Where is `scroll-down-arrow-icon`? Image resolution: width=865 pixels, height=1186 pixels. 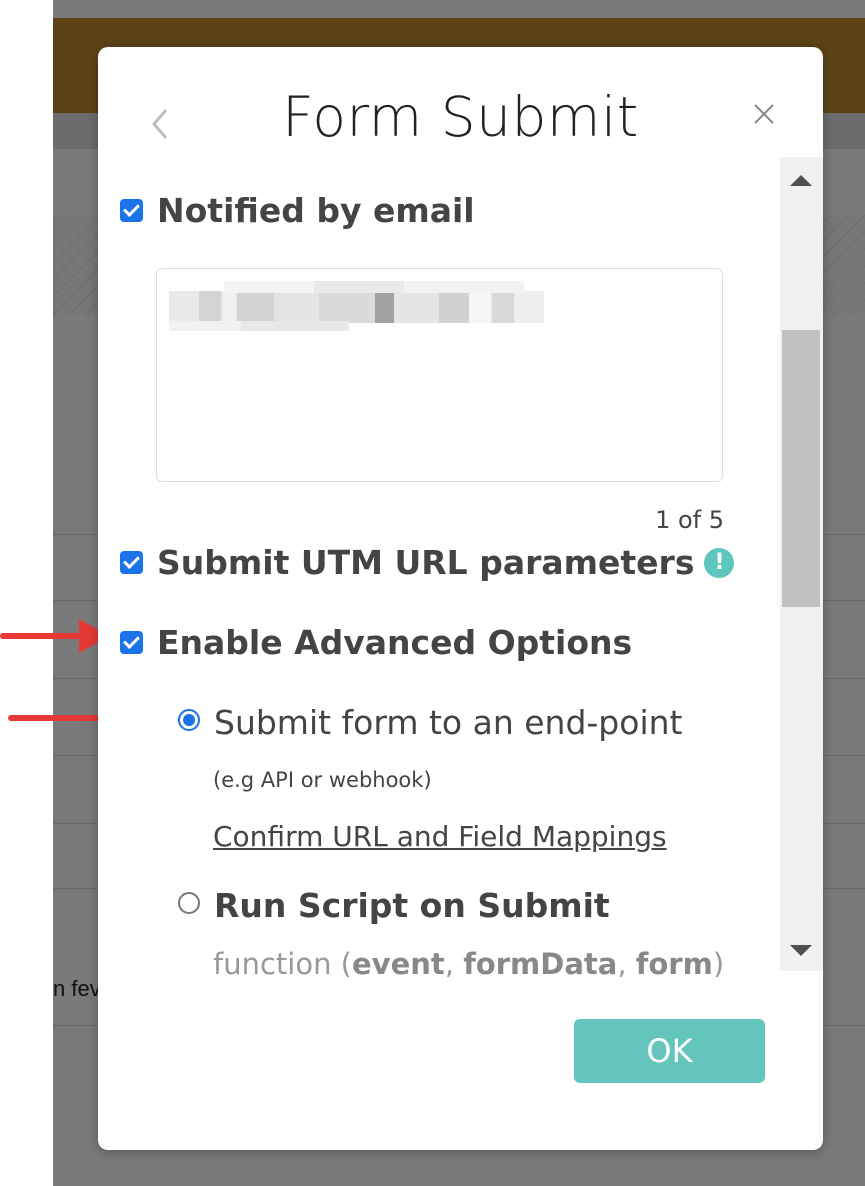 scroll-down-arrow-icon is located at coordinates (801, 950).